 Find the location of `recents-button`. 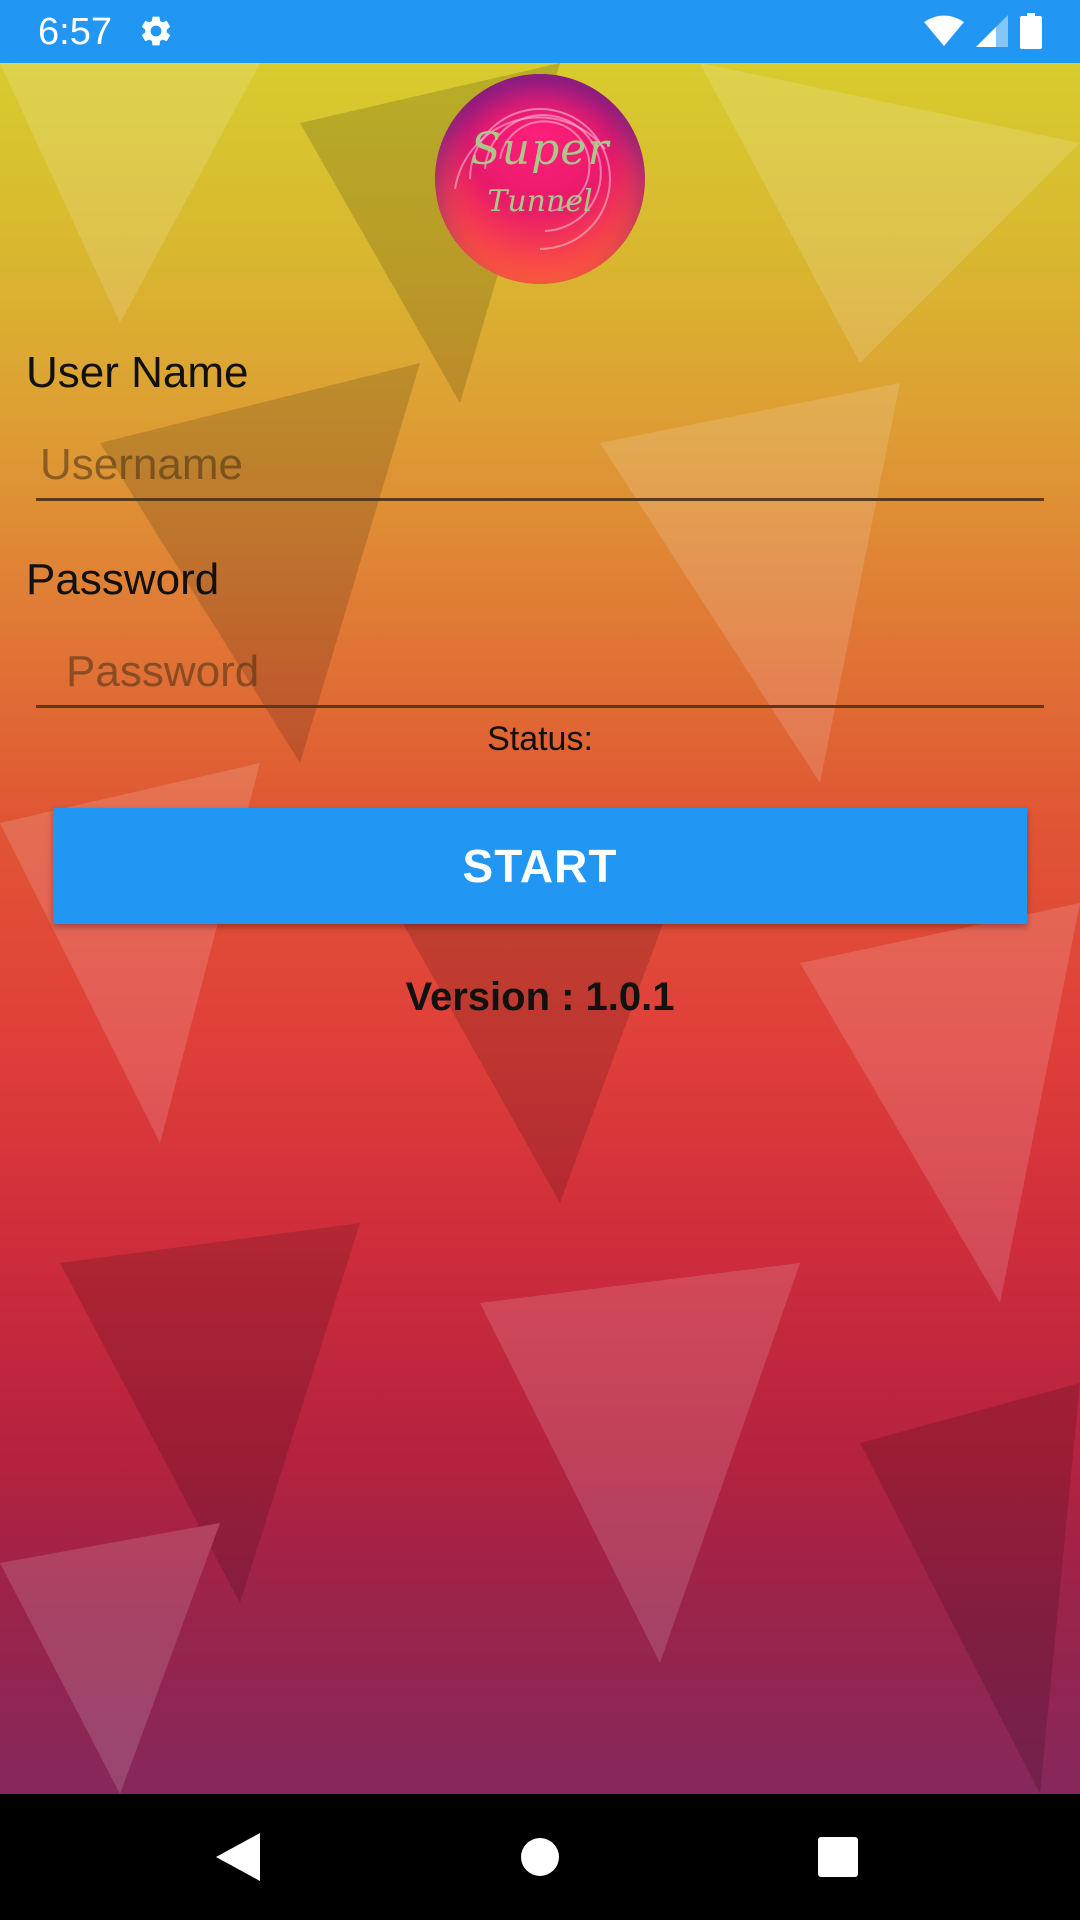

recents-button is located at coordinates (838, 1857).